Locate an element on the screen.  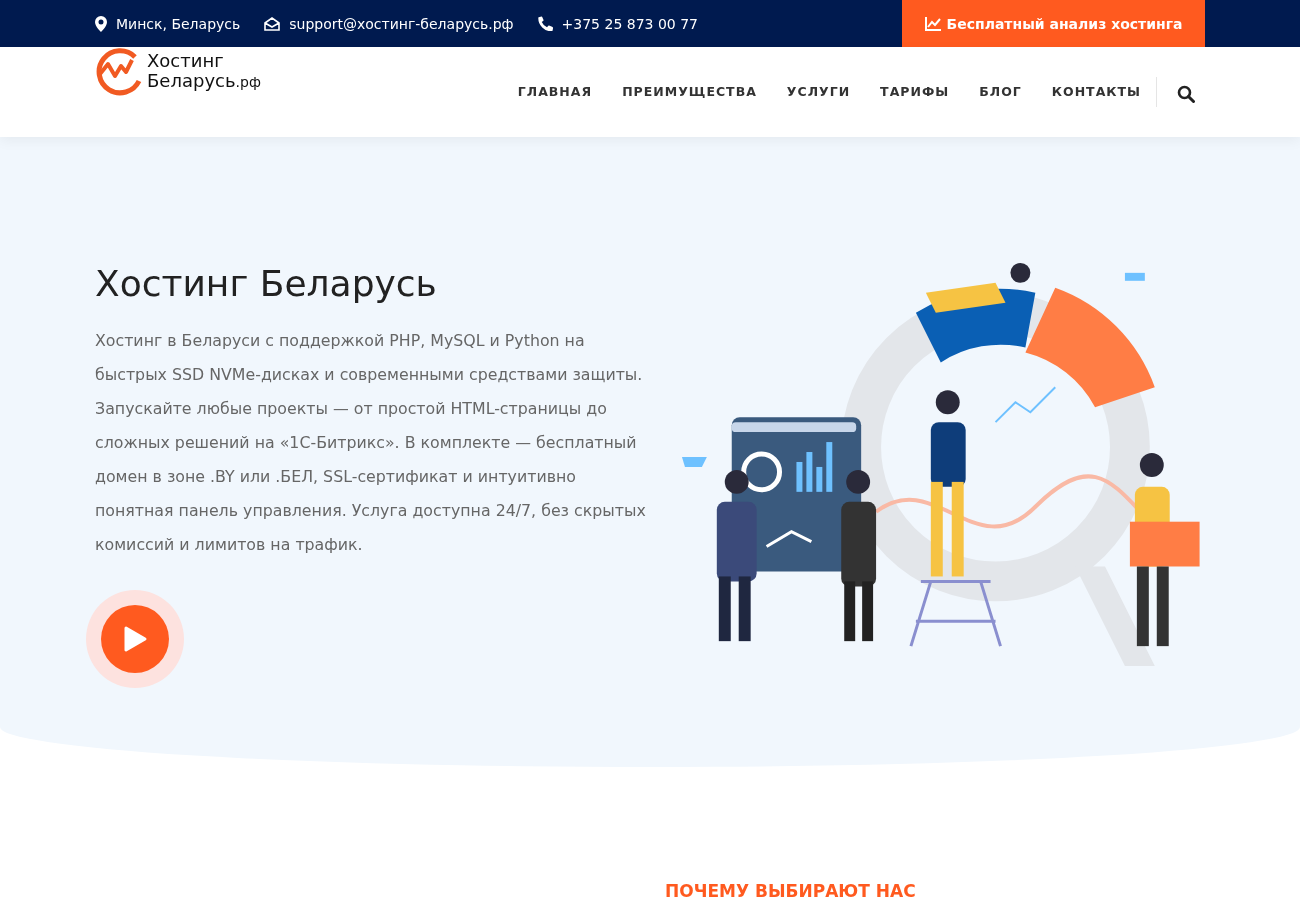
phone-icon is located at coordinates (545, 23).